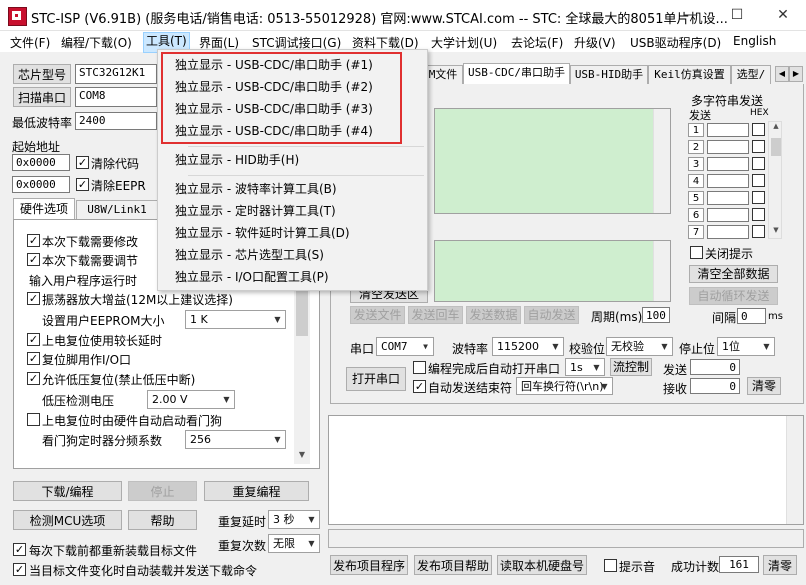  I want to click on reprogram-button: 重复编程, so click(256, 491).